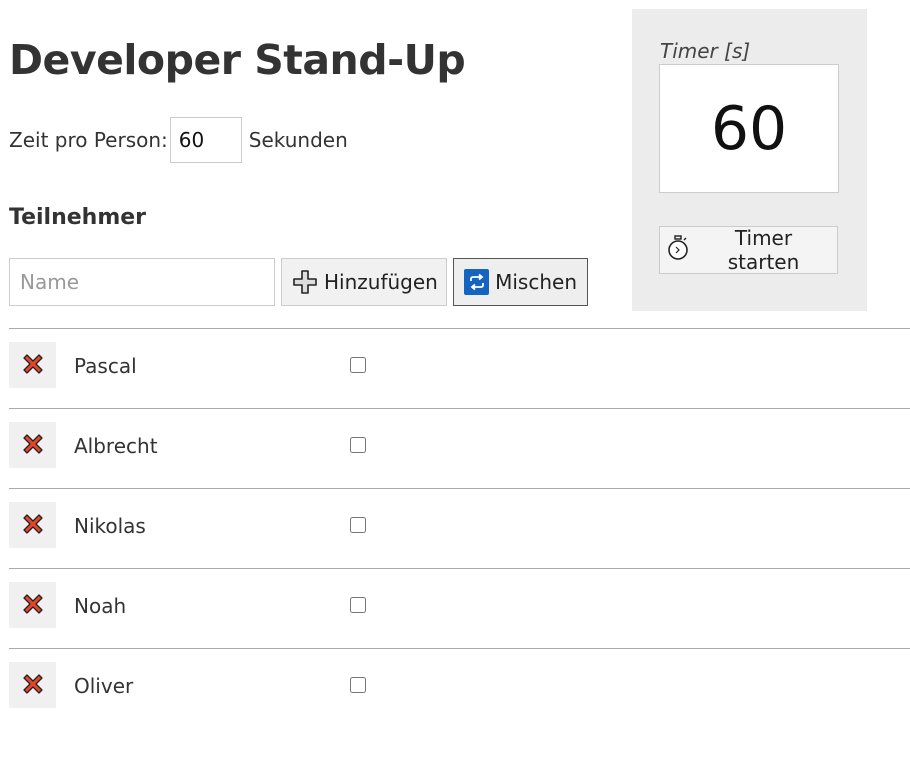  I want to click on time-per-person-label: Zeit pro Person:, so click(88, 140).